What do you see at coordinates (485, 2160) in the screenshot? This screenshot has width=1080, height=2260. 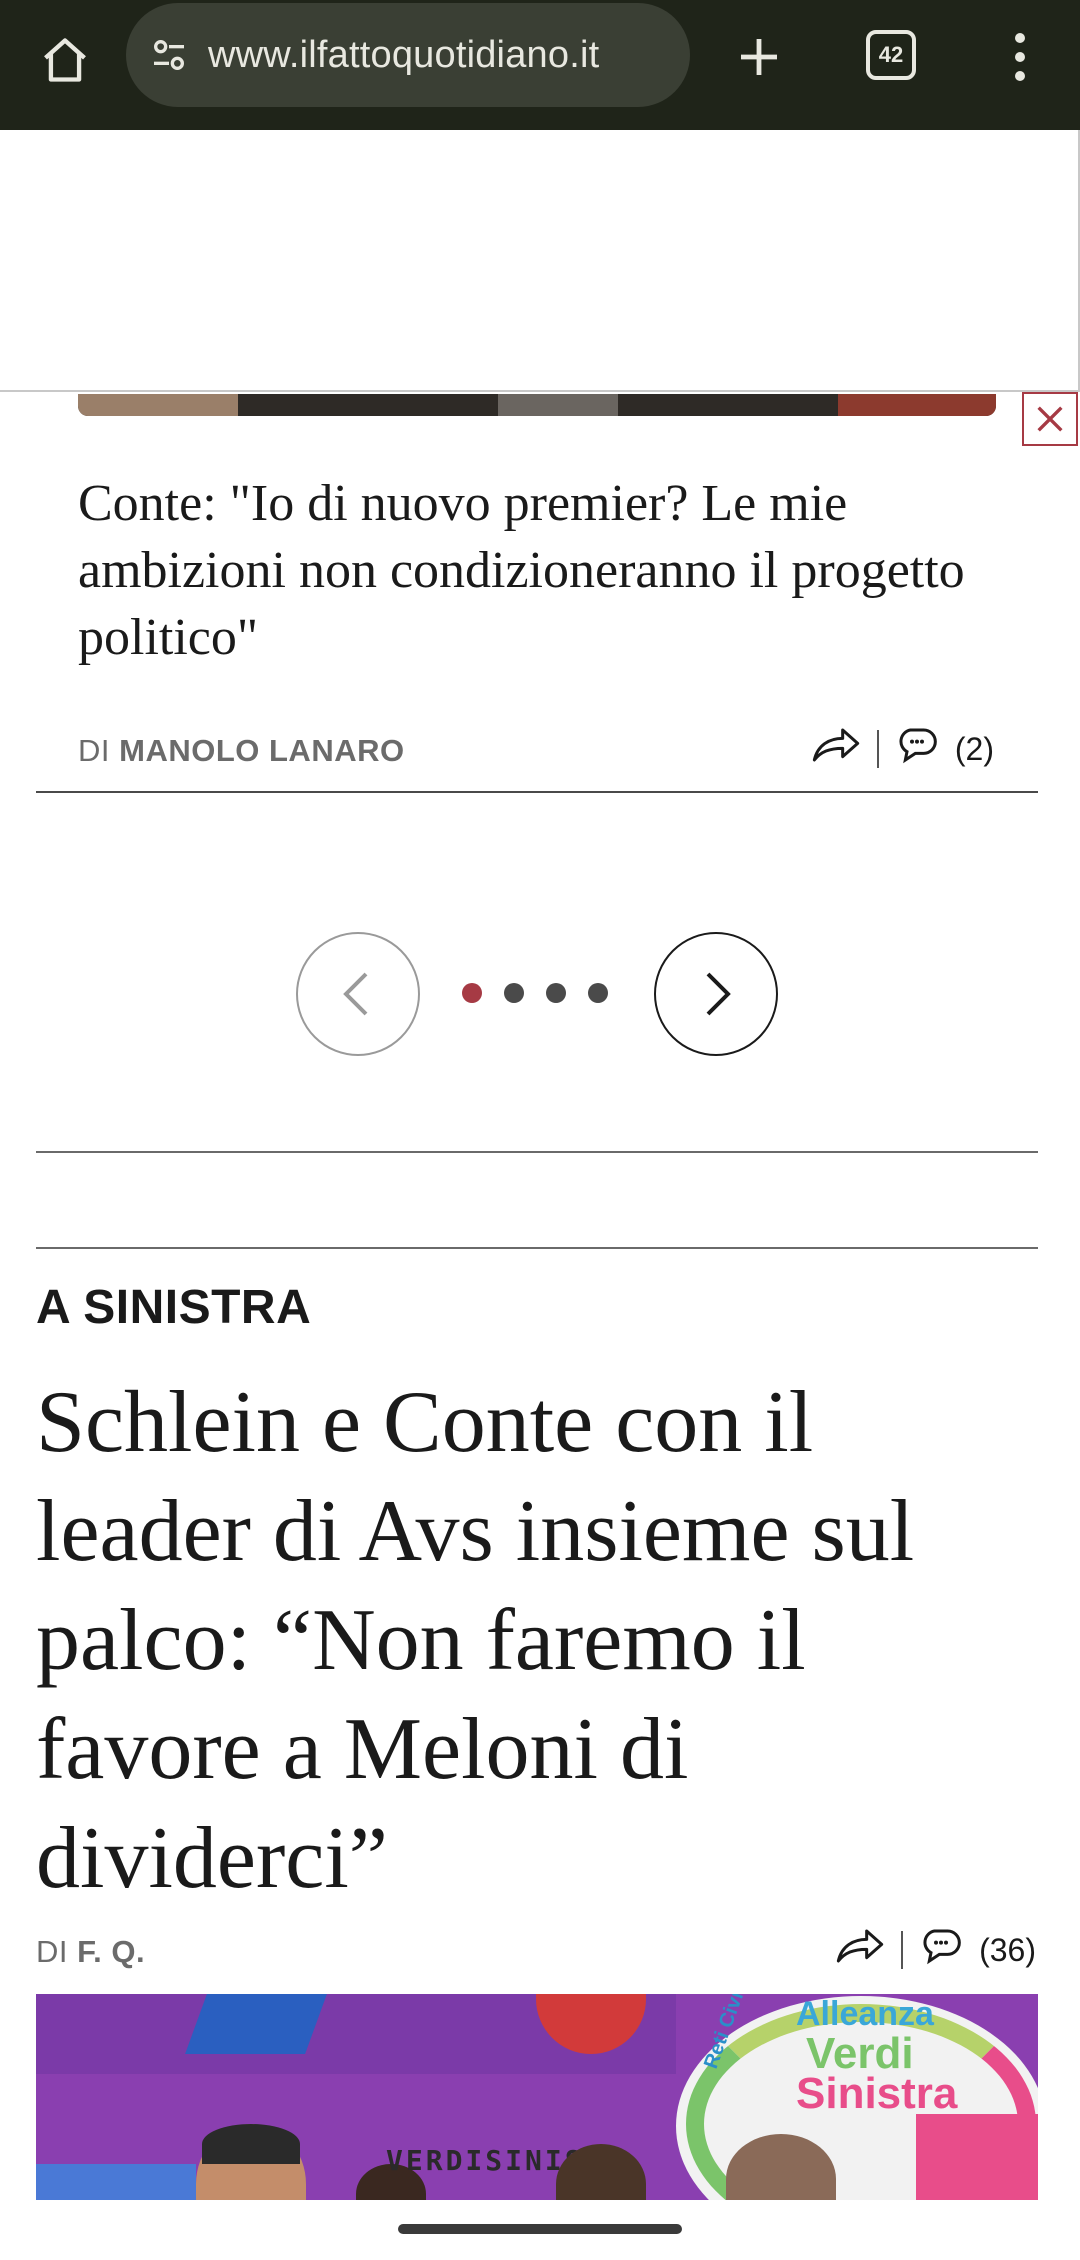 I see `banner-text: VERDISINIS` at bounding box center [485, 2160].